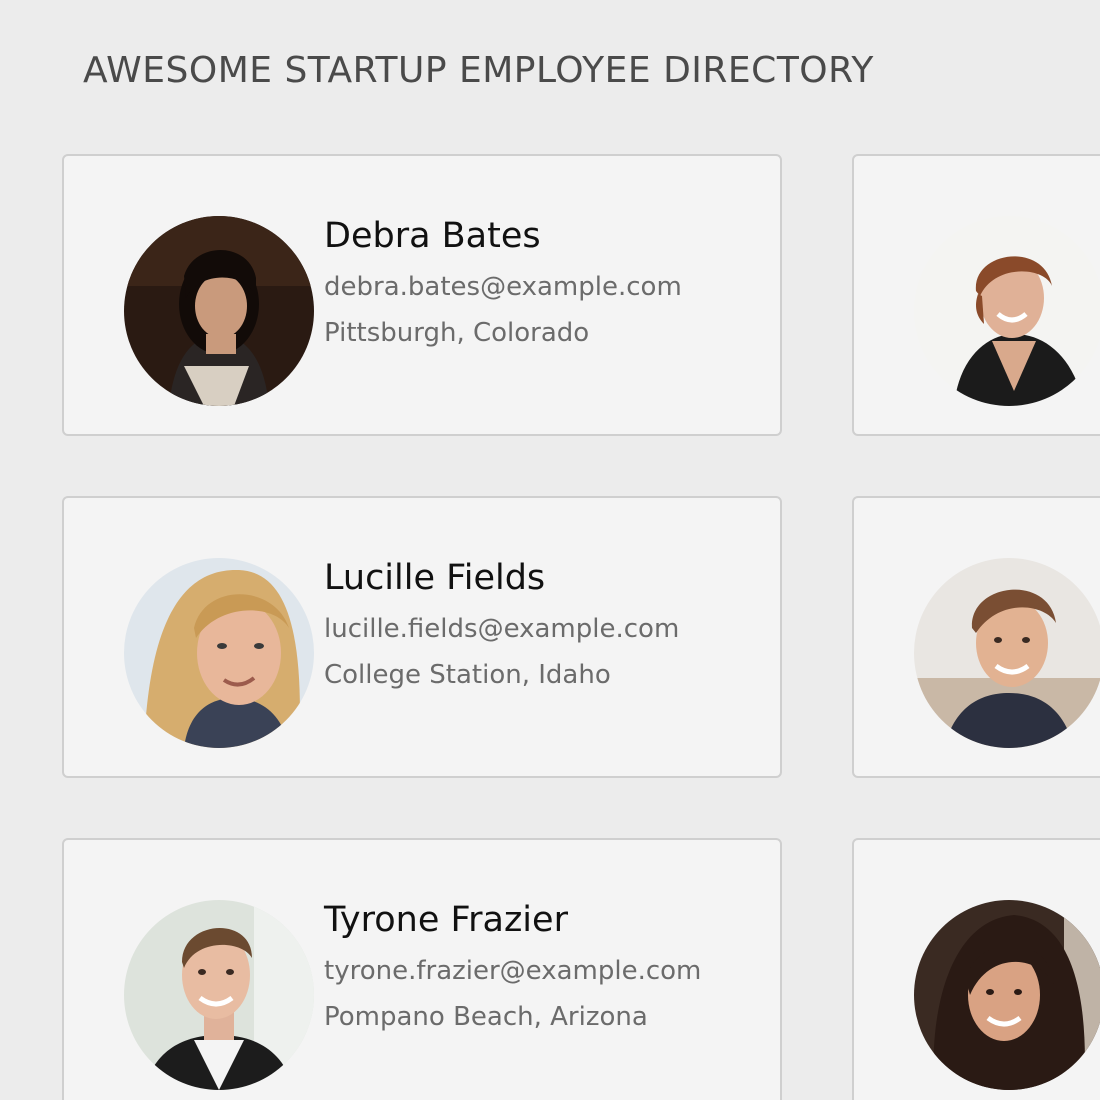  What do you see at coordinates (446, 920) in the screenshot?
I see `employee-name: Tyrone Frazier` at bounding box center [446, 920].